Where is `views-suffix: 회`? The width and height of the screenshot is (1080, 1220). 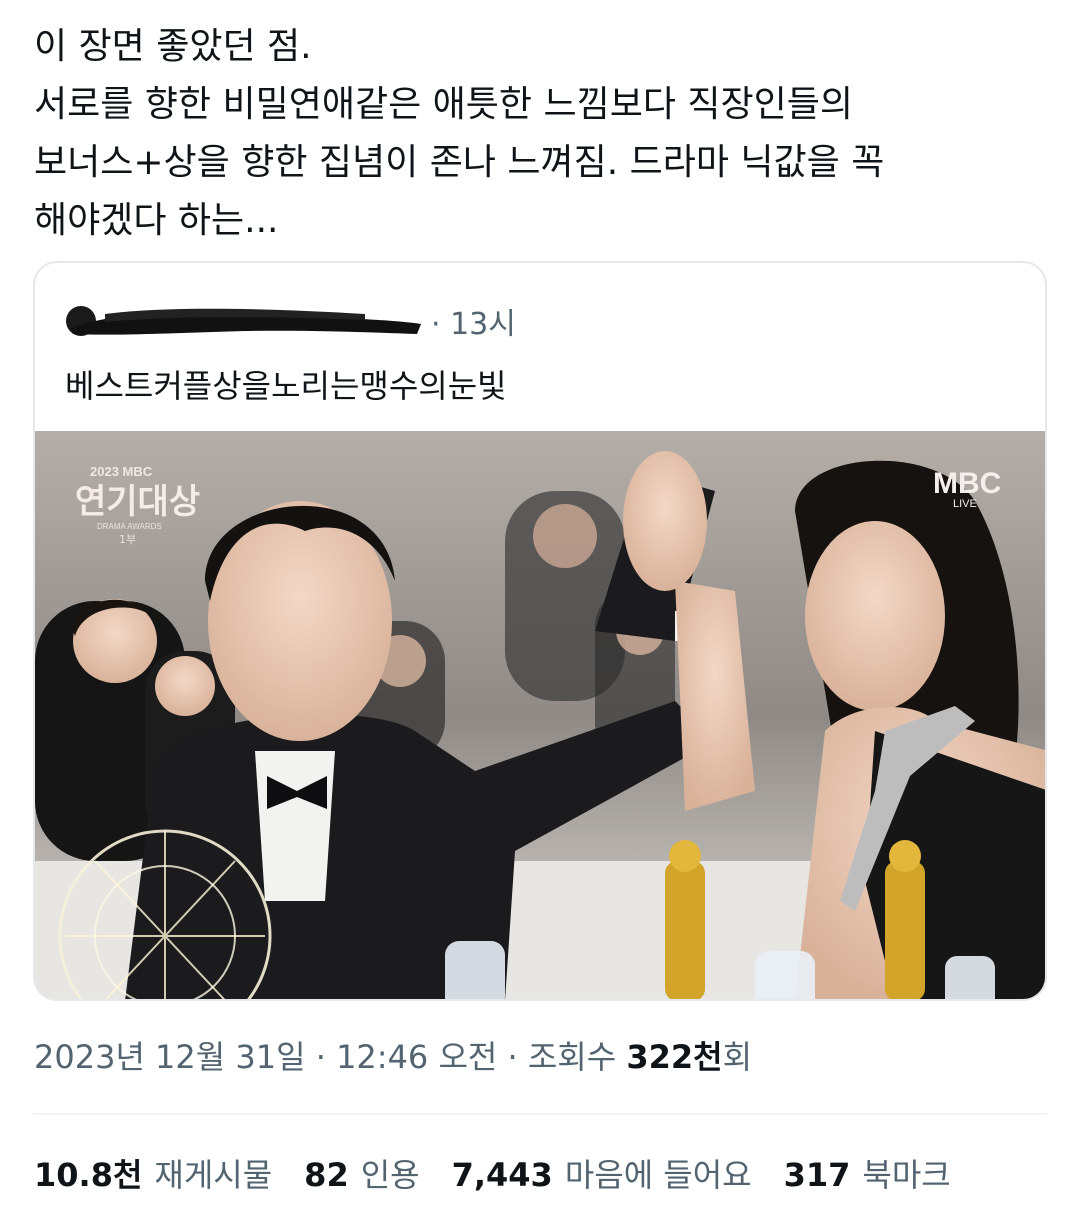 views-suffix: 회 is located at coordinates (737, 1057).